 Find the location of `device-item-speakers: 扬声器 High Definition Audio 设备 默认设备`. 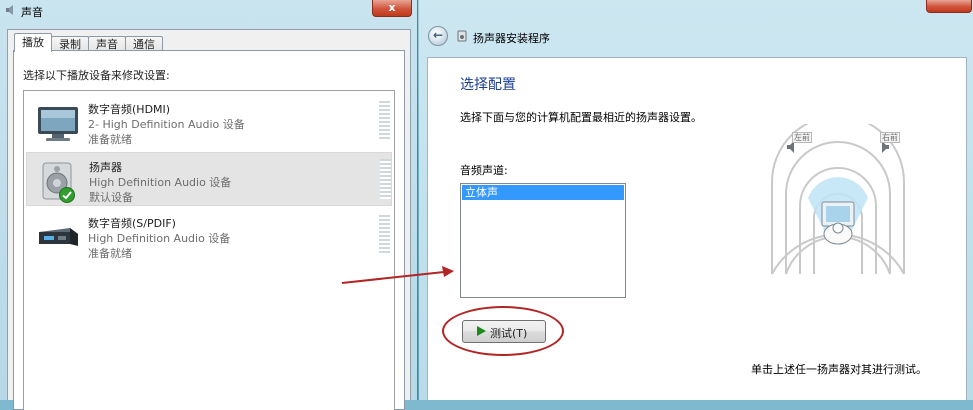

device-item-speakers: 扬声器 High Definition Audio 设备 默认设备 is located at coordinates (209, 179).